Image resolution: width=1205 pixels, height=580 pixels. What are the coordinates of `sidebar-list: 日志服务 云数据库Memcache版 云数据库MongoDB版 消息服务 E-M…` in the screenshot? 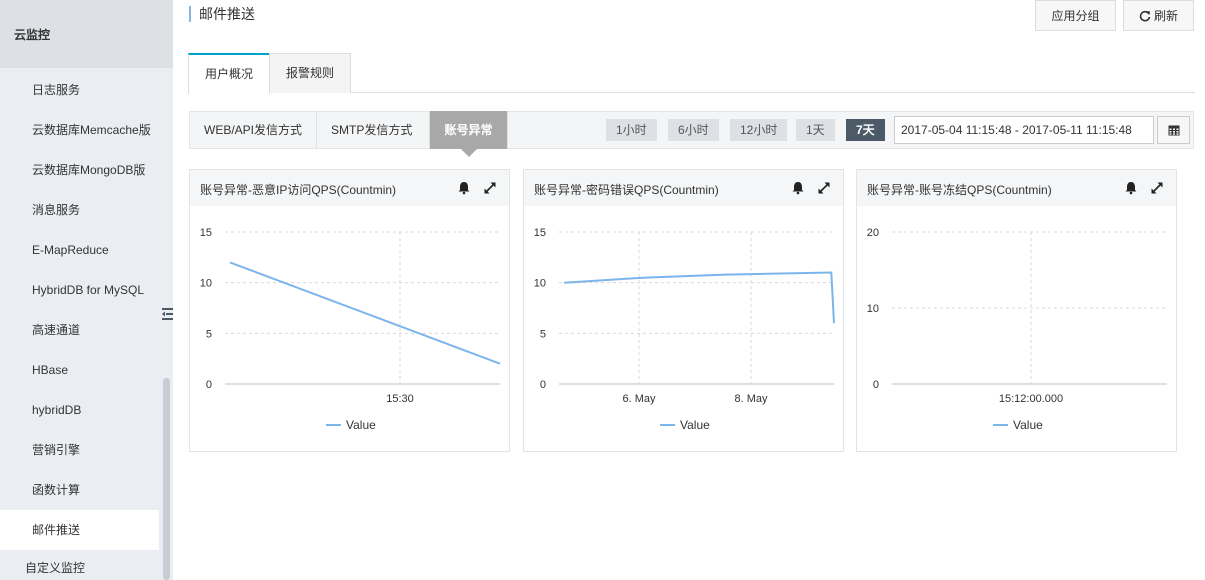 It's located at (79, 310).